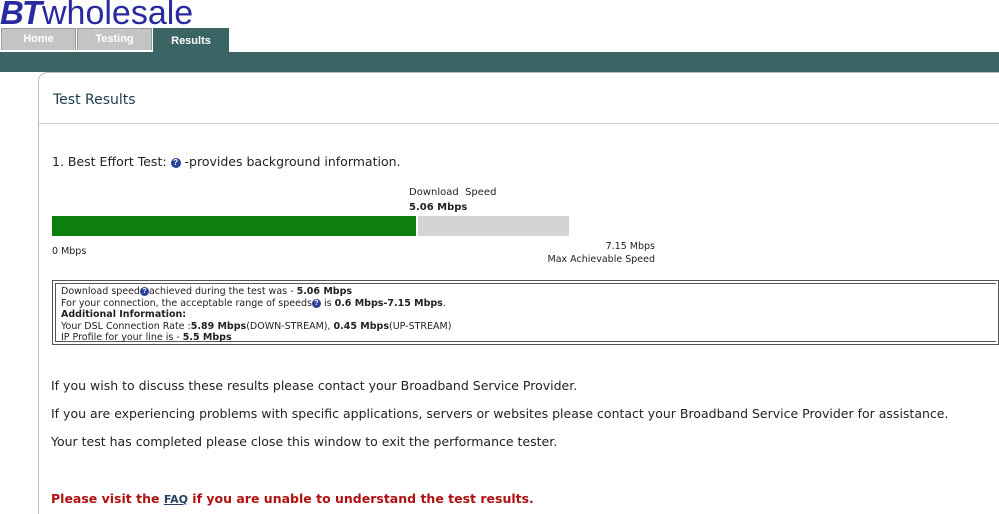  What do you see at coordinates (222, 291) in the screenshot?
I see `info-text: achieved during the test was -` at bounding box center [222, 291].